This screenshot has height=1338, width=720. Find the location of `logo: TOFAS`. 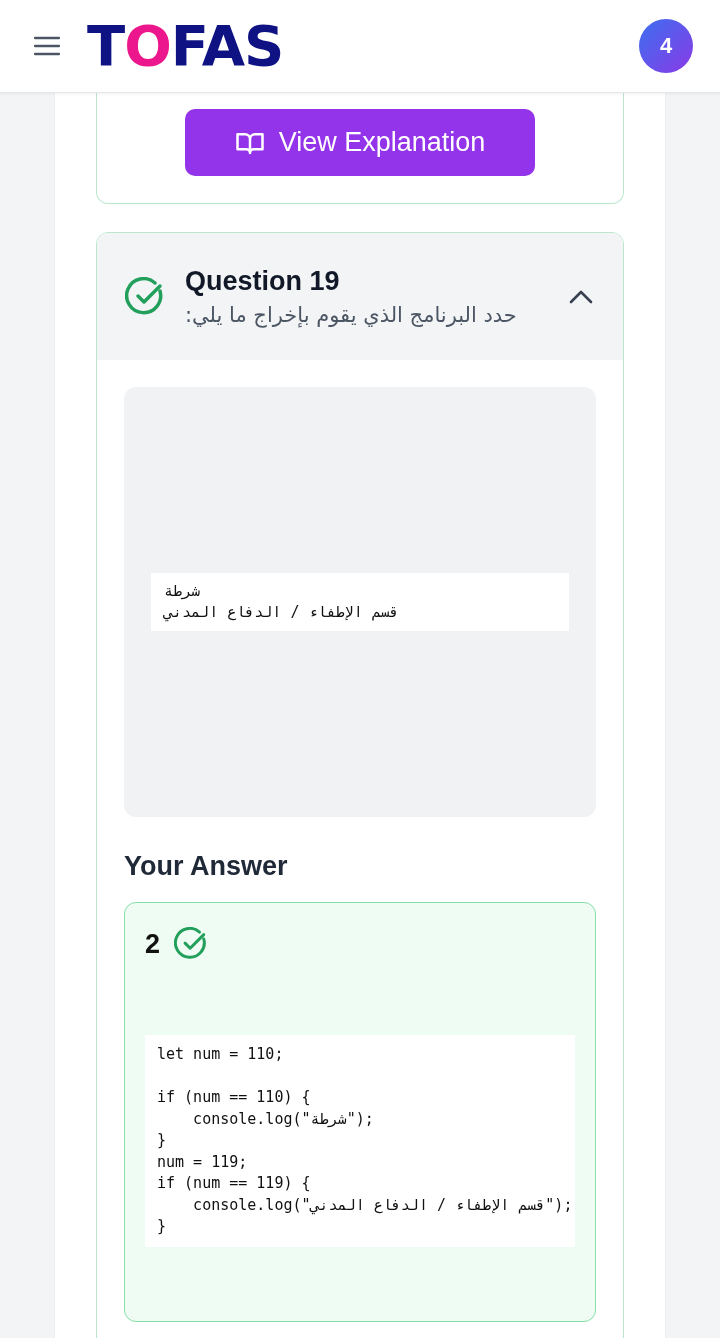

logo: TOFAS is located at coordinates (185, 46).